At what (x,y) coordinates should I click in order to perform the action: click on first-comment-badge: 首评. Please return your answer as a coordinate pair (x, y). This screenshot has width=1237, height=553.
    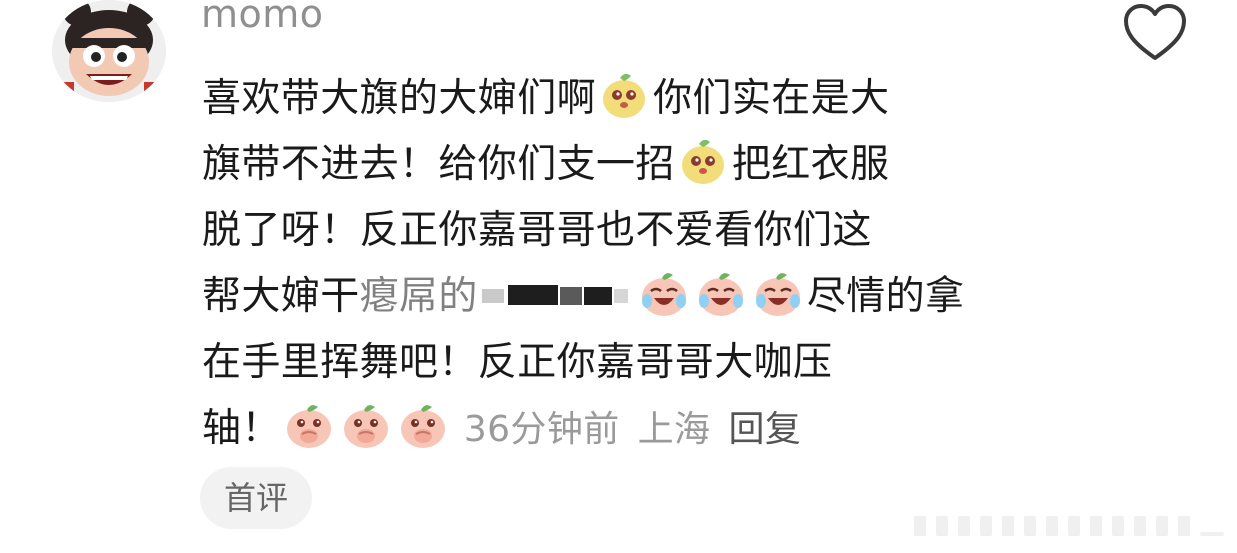
    Looking at the image, I should click on (256, 498).